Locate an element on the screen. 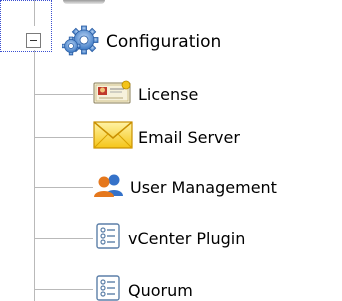 The image size is (342, 301). collapse-toggle is located at coordinates (33, 40).